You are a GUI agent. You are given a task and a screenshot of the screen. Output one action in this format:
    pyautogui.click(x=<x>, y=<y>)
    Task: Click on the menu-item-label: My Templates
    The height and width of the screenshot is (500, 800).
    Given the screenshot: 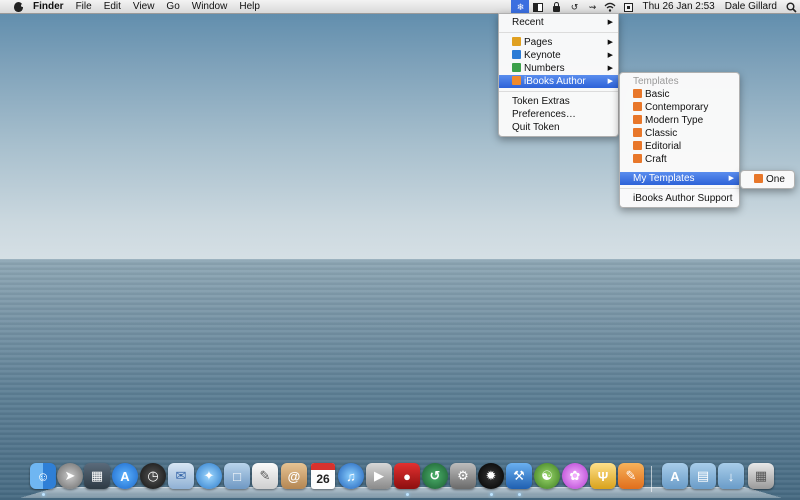 What is the action you would take?
    pyautogui.click(x=664, y=178)
    